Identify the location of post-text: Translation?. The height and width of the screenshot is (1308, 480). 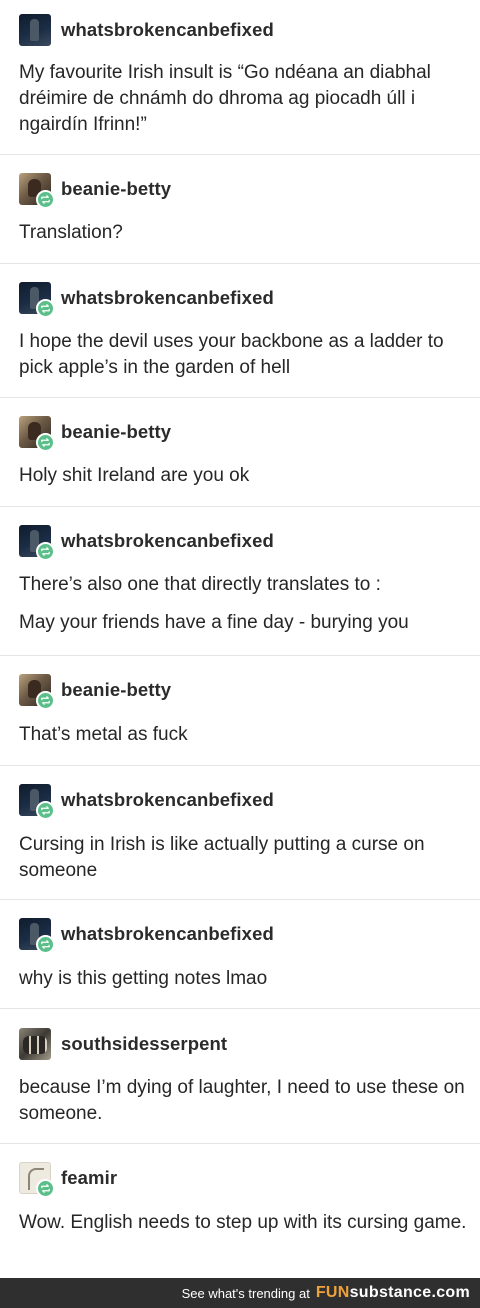
(71, 232).